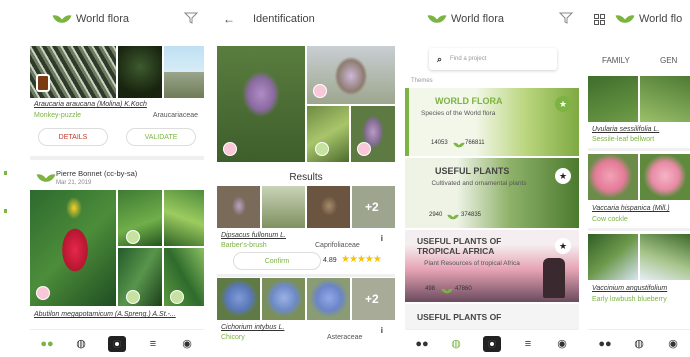 The width and height of the screenshot is (690, 357). What do you see at coordinates (252, 327) in the screenshot?
I see `result-species: Cichorium intybus L.` at bounding box center [252, 327].